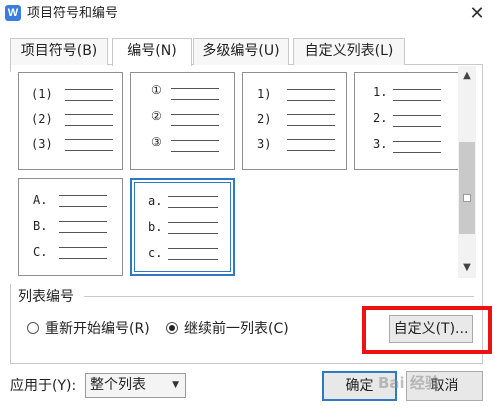  Describe the element at coordinates (380, 118) in the screenshot. I see `list-marker: 2.` at that location.